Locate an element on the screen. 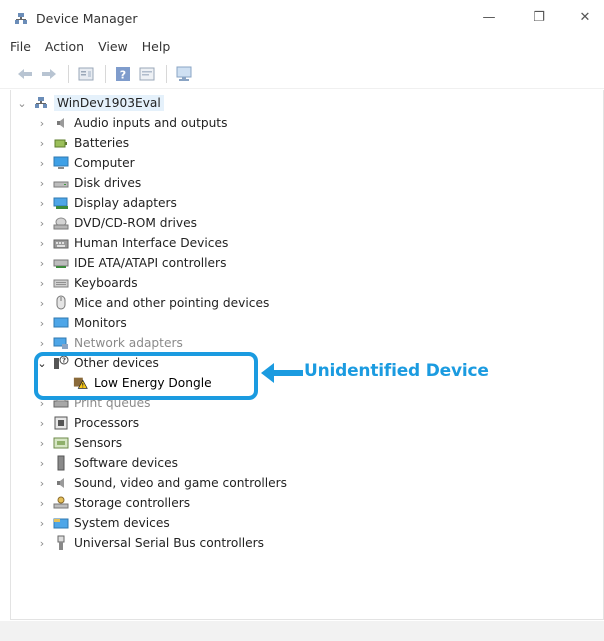 The height and width of the screenshot is (641, 604). forward-button is located at coordinates (49, 74).